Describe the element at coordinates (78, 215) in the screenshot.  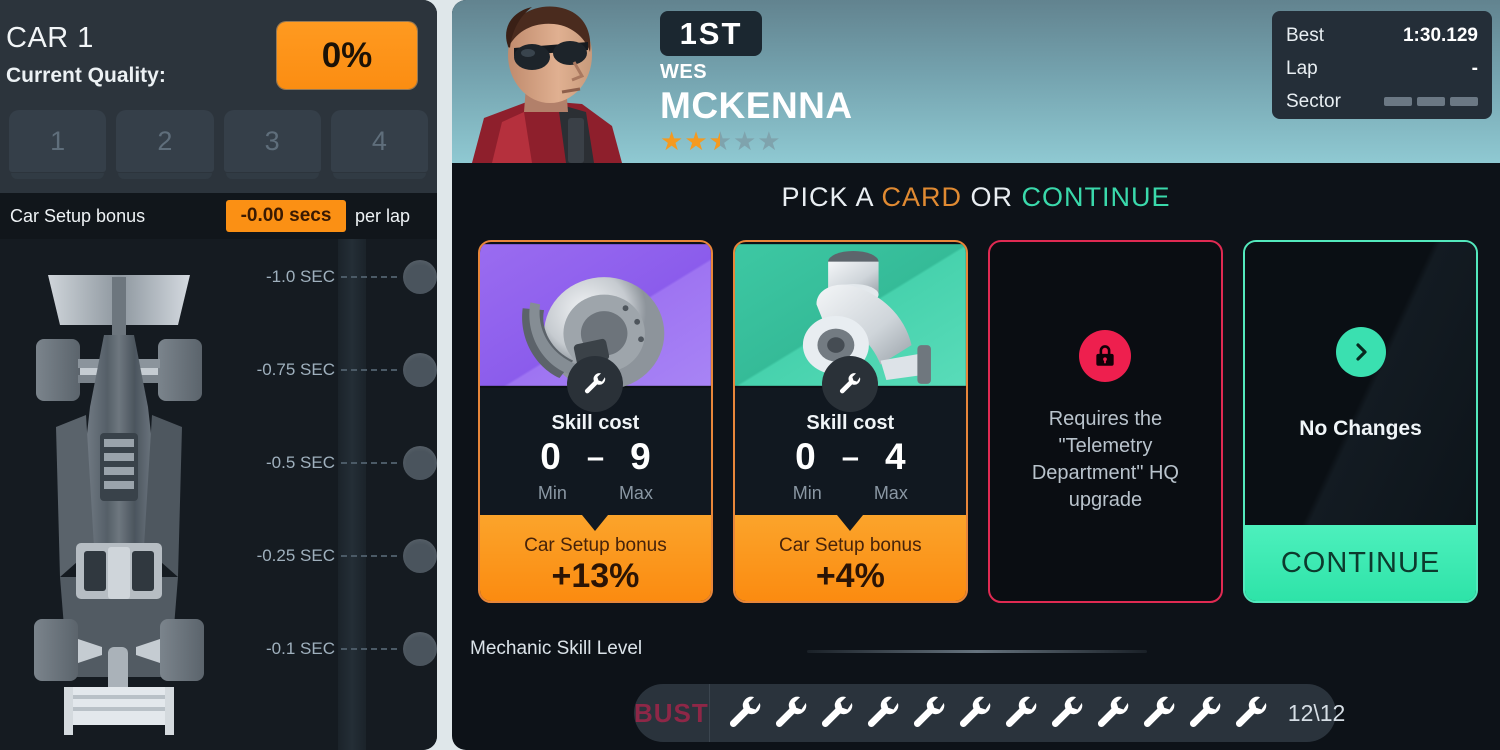
I see `car-setup-bonus-label: Car Setup bonus` at that location.